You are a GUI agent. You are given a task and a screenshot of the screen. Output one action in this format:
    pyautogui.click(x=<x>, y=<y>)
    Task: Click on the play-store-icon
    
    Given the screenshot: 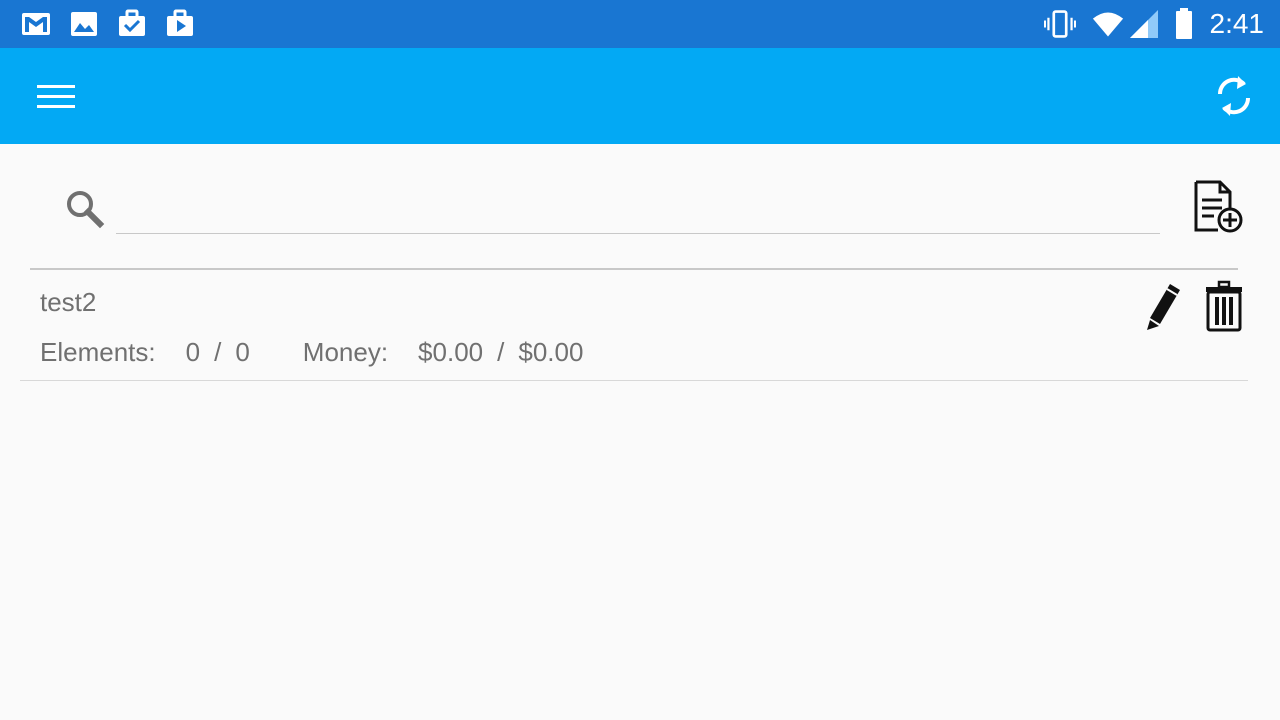 What is the action you would take?
    pyautogui.click(x=180, y=22)
    